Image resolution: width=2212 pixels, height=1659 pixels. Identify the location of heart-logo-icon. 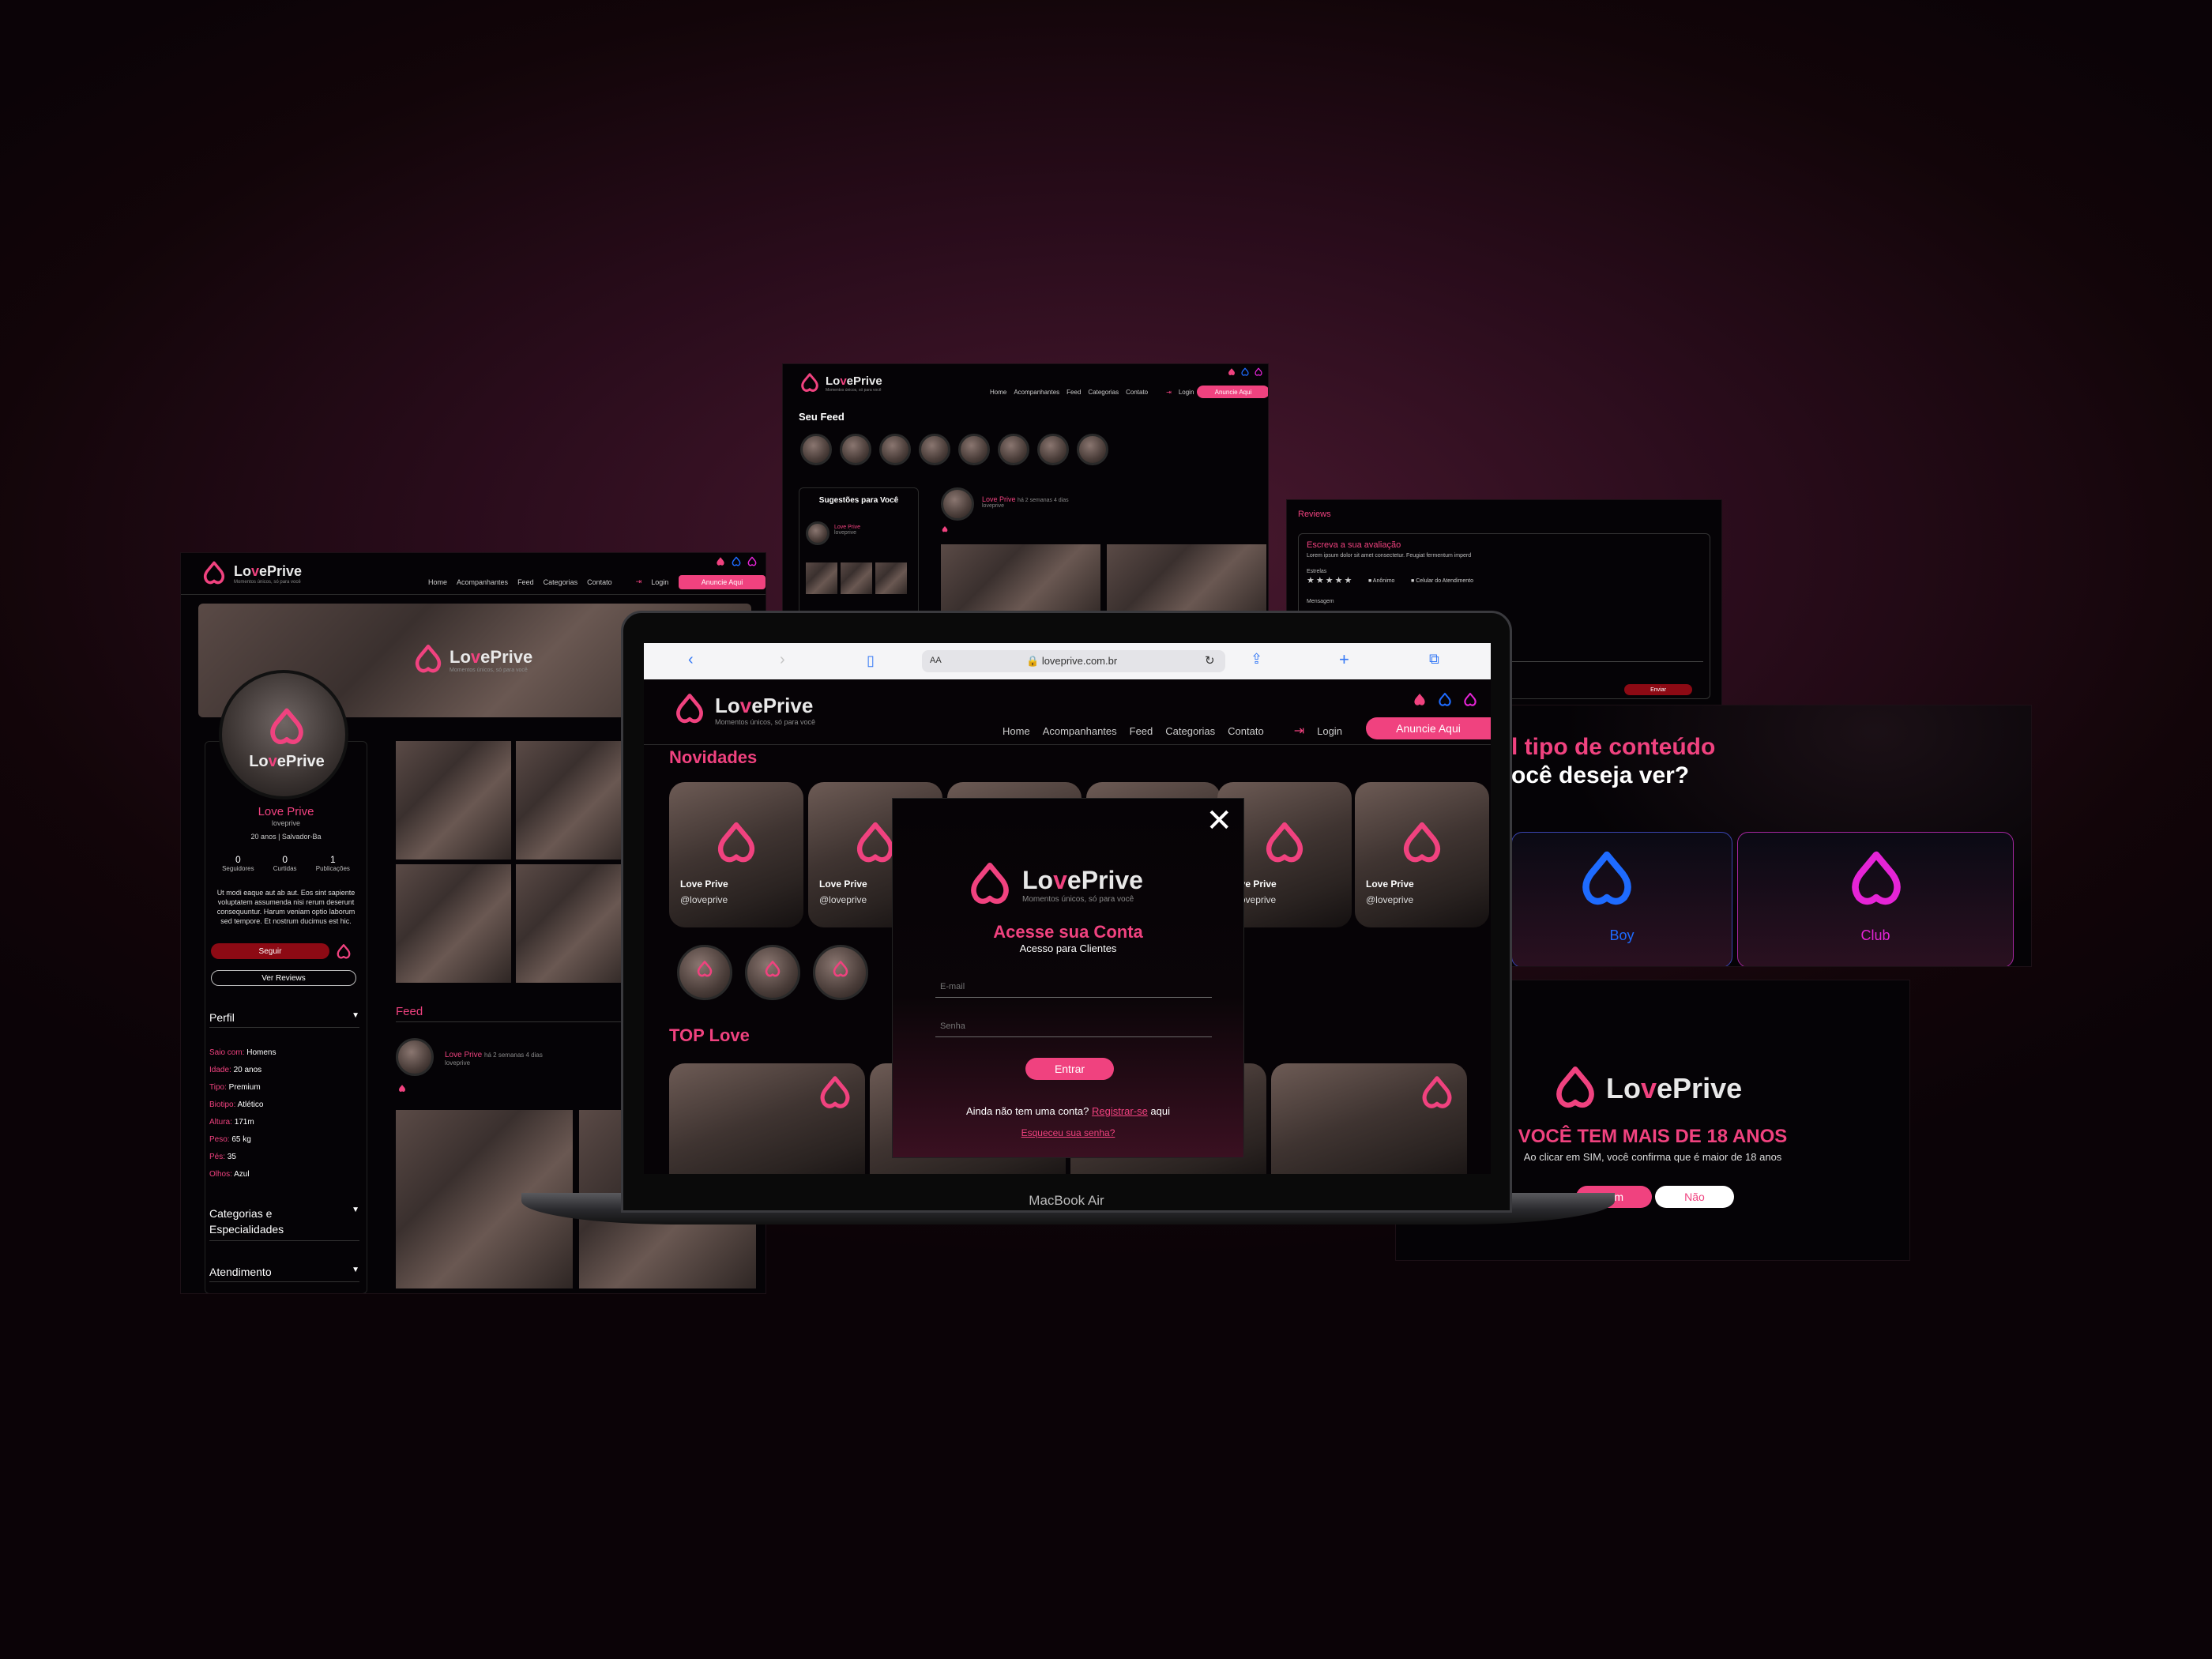
(705, 970).